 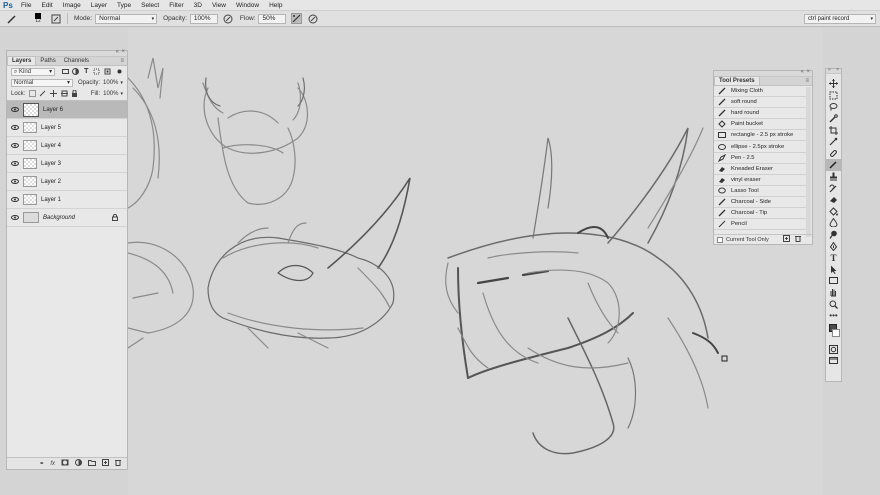 What do you see at coordinates (97, 72) in the screenshot?
I see `shape-filter-icon` at bounding box center [97, 72].